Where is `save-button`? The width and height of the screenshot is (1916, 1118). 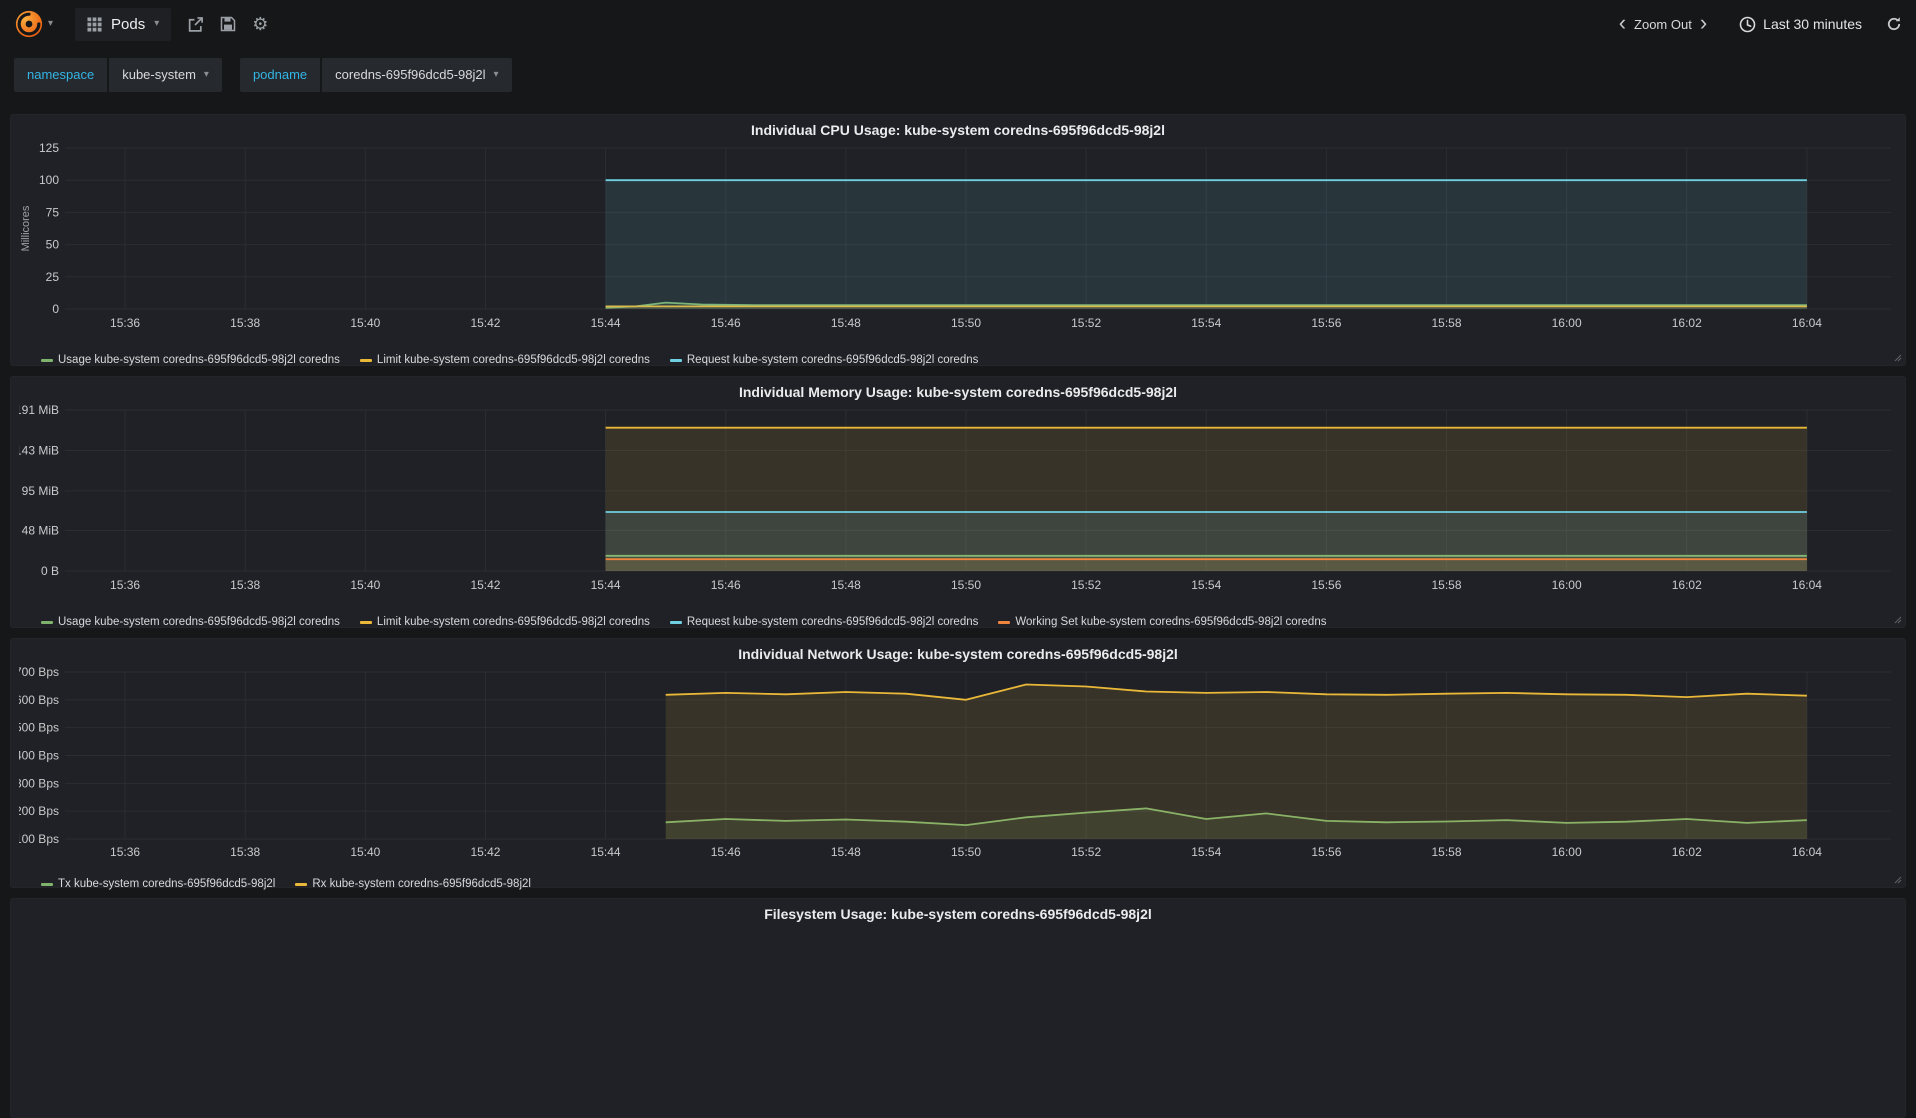
save-button is located at coordinates (228, 24).